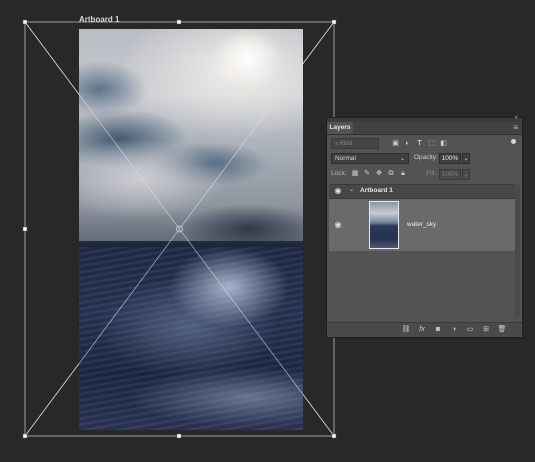 The image size is (535, 462). I want to click on group-folder-icon: ▭, so click(470, 330).